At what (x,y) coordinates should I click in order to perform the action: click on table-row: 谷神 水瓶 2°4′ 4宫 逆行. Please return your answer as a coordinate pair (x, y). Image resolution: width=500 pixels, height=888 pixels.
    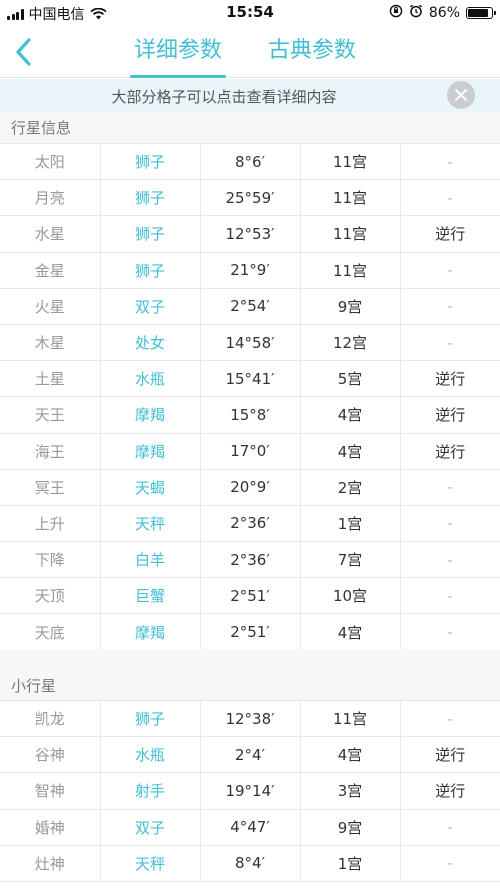
    Looking at the image, I should click on (250, 755).